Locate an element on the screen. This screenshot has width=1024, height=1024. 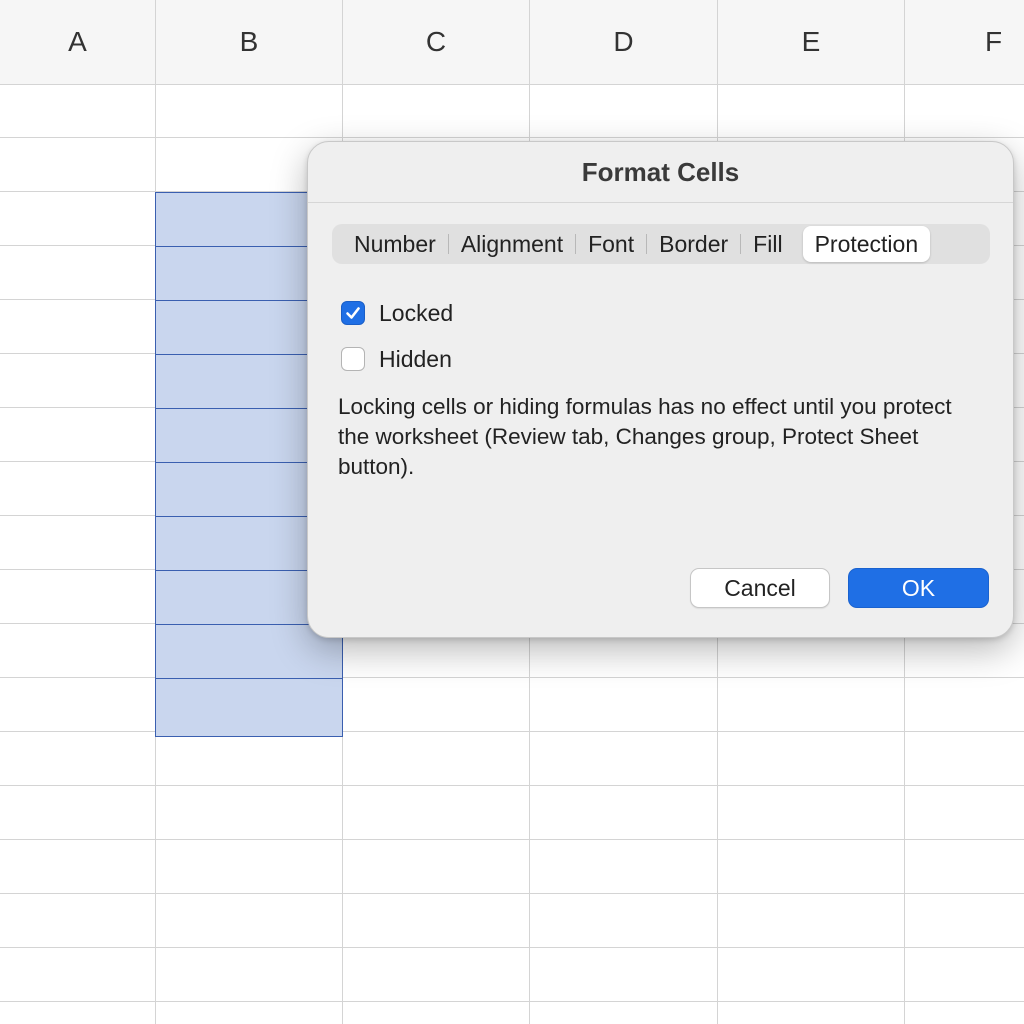
hidden-label: Hidden is located at coordinates (415, 358).